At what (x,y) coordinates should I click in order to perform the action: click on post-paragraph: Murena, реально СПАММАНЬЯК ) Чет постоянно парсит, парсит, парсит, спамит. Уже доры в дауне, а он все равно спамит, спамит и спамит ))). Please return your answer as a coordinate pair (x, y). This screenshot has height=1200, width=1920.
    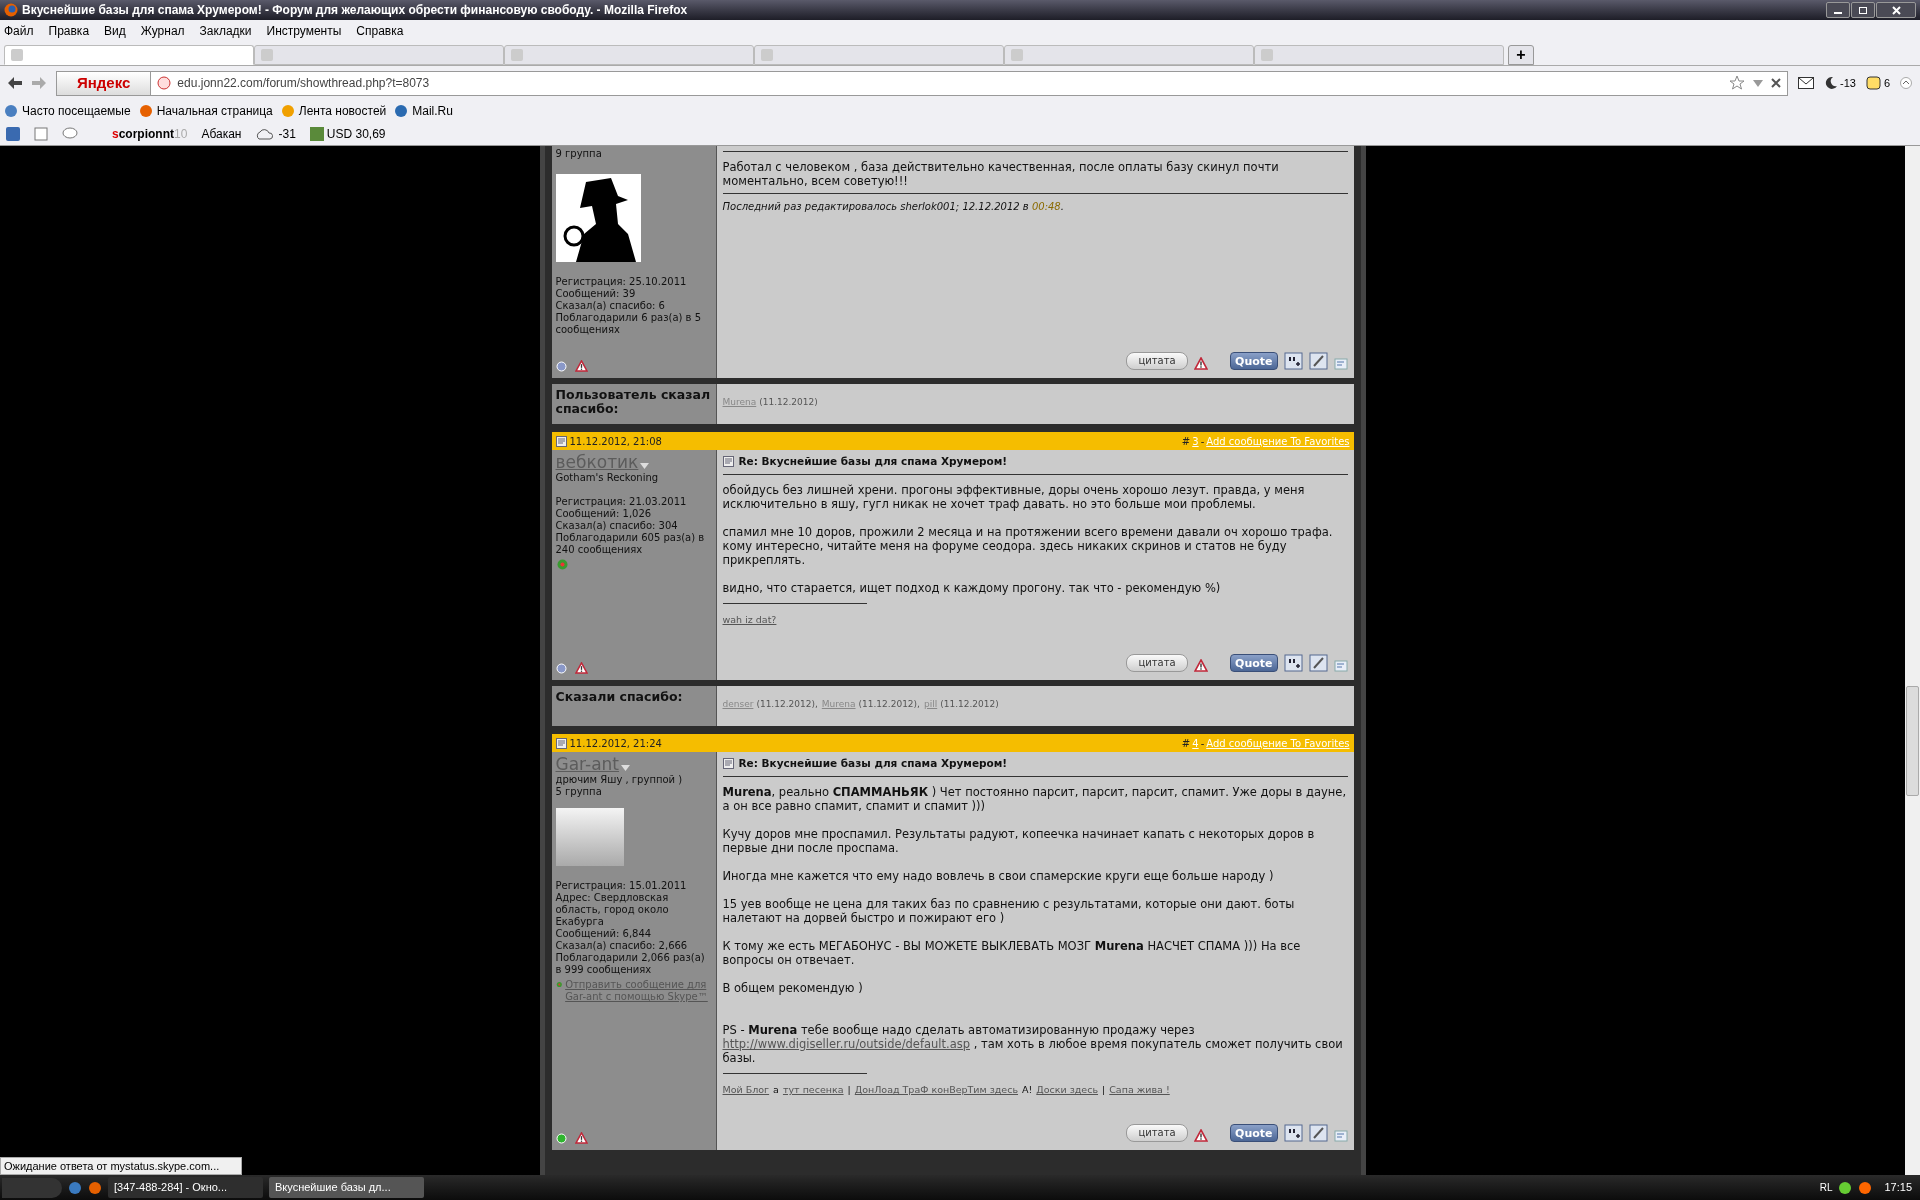
    Looking at the image, I should click on (1035, 799).